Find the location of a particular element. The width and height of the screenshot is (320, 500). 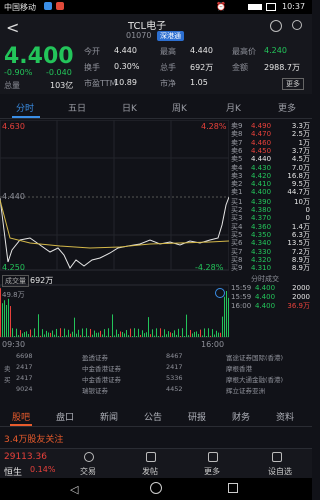

more-button: 更多 is located at coordinates (293, 84).